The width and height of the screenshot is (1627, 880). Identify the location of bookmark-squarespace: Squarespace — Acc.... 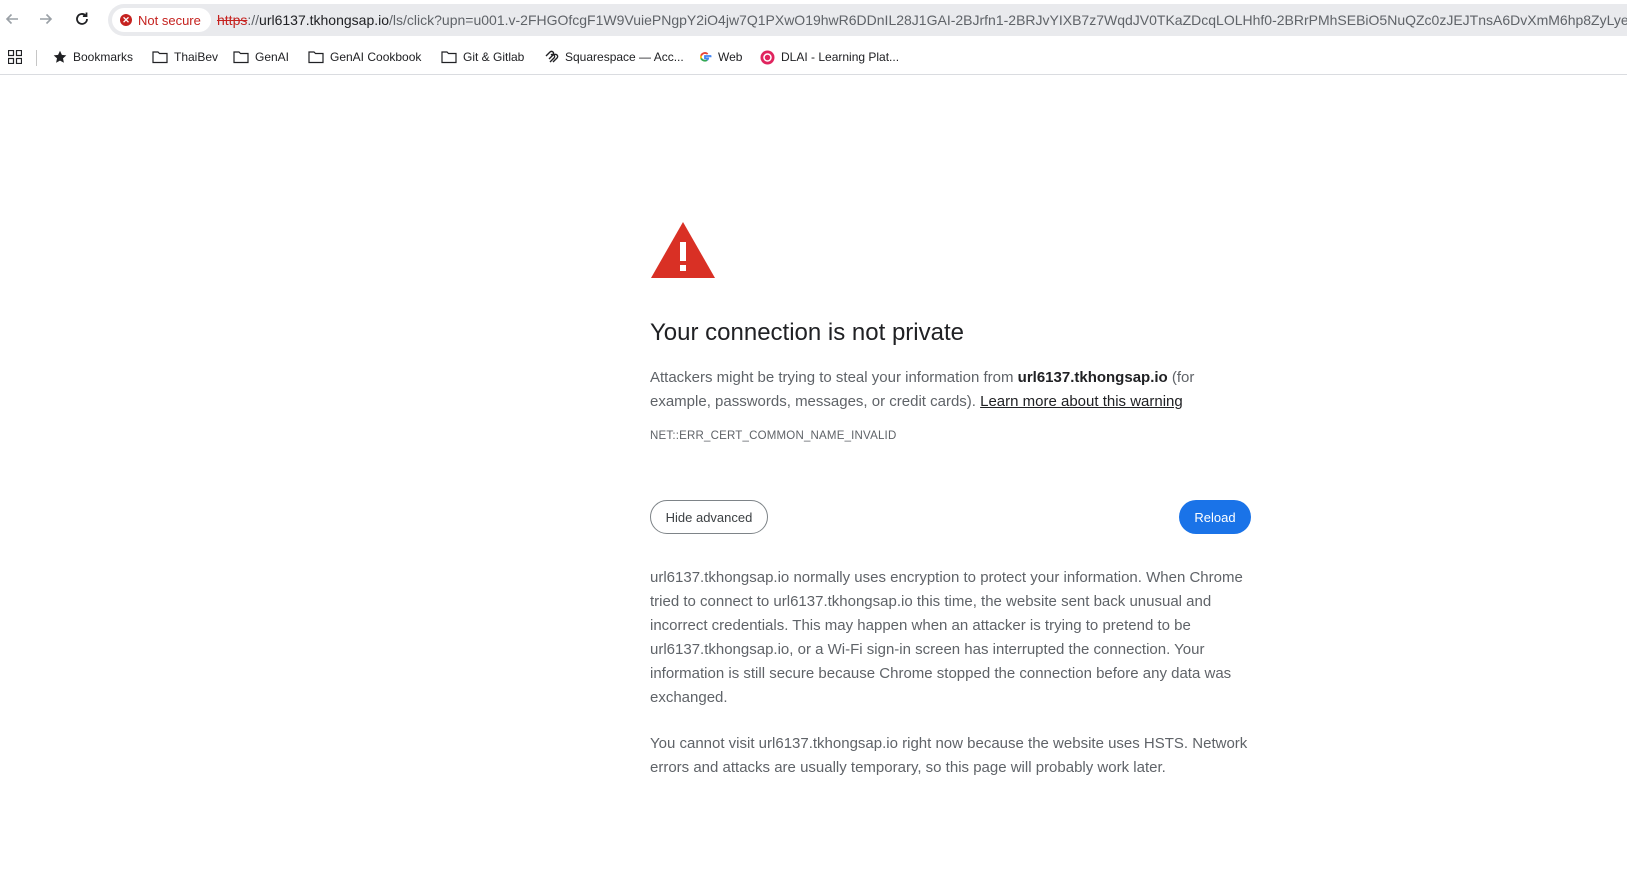
(614, 57).